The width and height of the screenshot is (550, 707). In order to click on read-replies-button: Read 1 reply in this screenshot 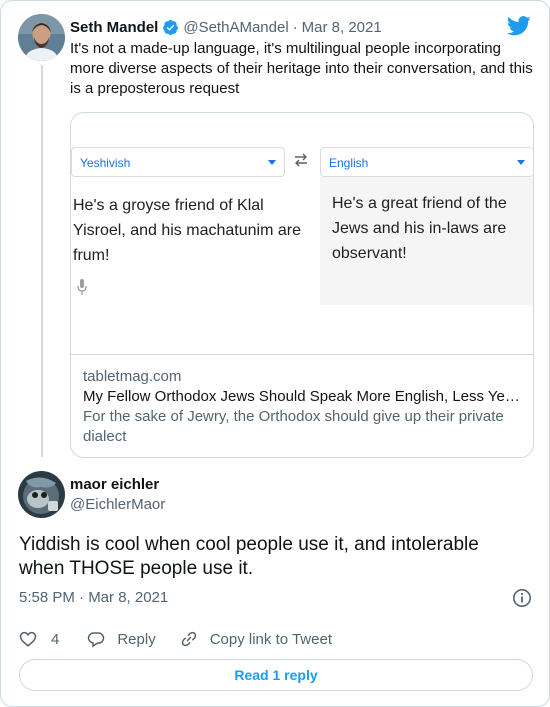, I will do `click(276, 675)`.